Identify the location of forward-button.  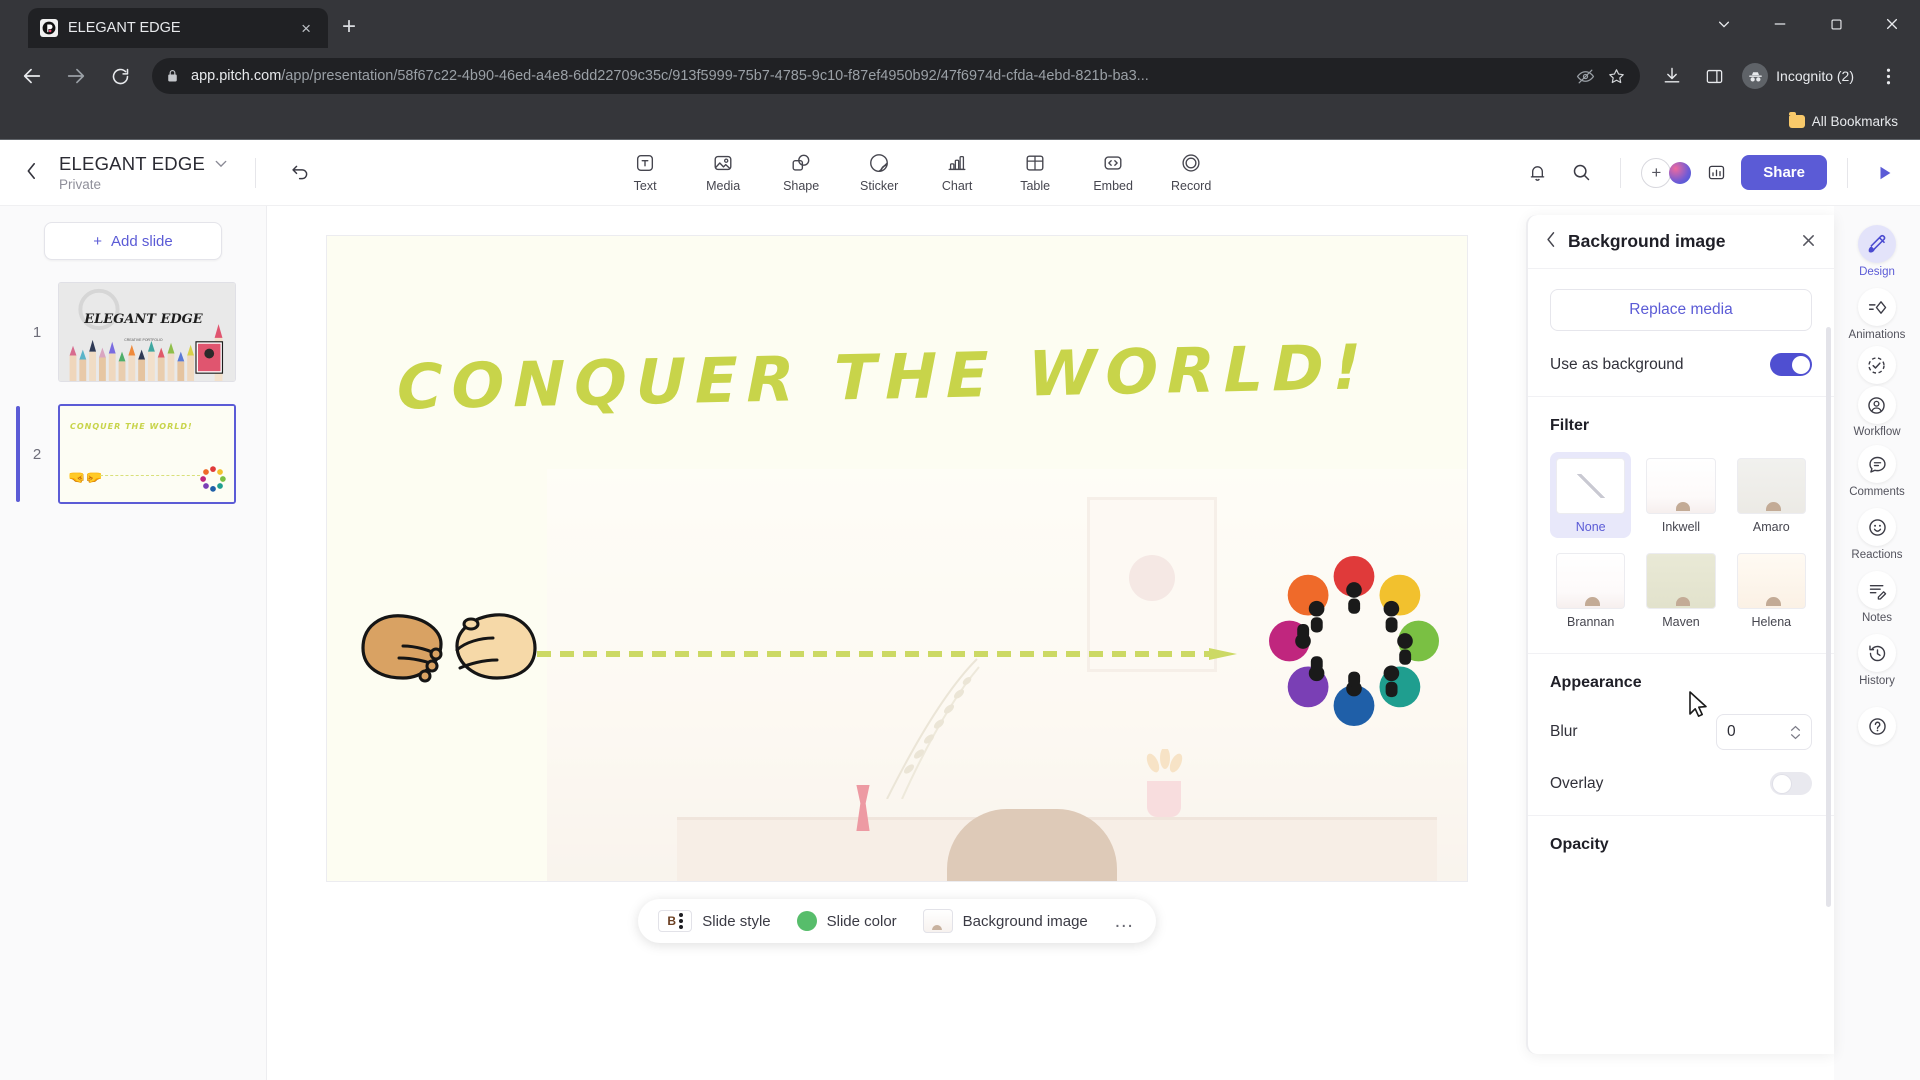
(76, 76).